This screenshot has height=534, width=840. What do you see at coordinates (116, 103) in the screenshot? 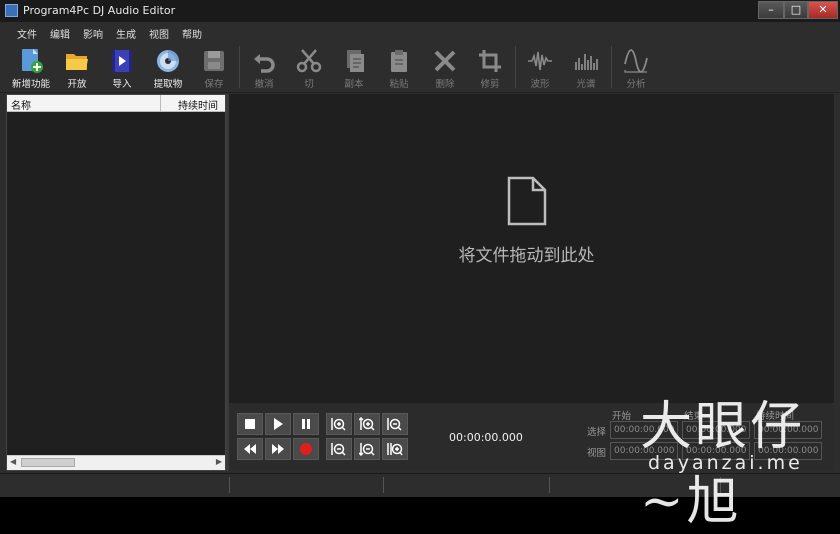
I see `file-list-header: 名称 持续时间` at bounding box center [116, 103].